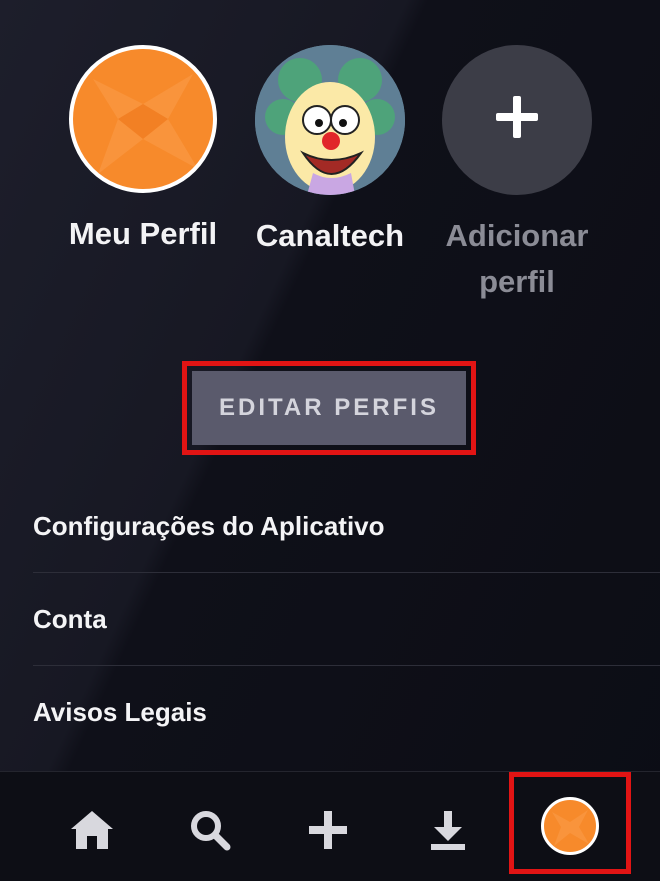  I want to click on profile-avatar, so click(570, 826).